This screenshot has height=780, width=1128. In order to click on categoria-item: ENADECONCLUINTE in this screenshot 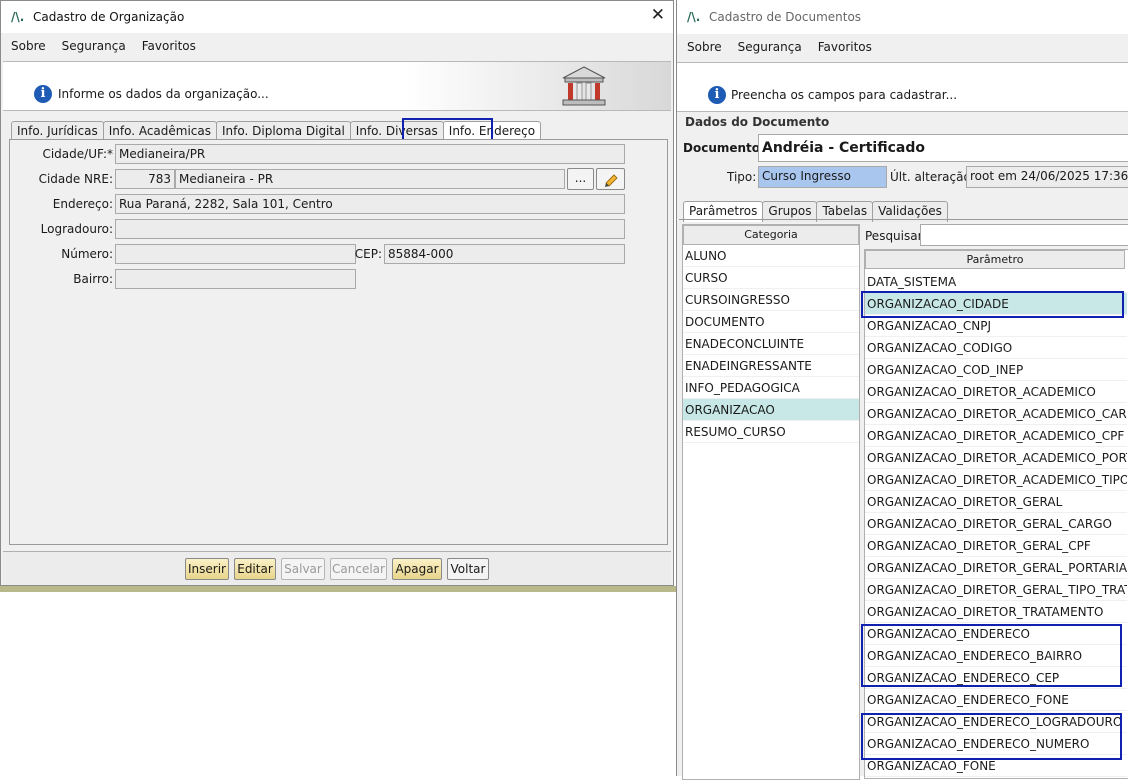, I will do `click(771, 344)`.